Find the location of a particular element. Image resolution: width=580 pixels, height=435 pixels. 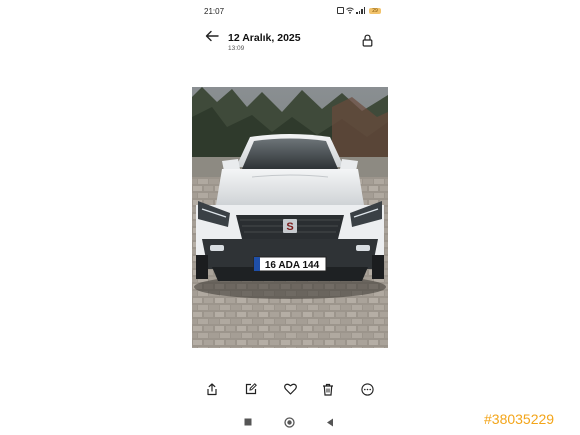

arrow-left-icon is located at coordinates (212, 36).